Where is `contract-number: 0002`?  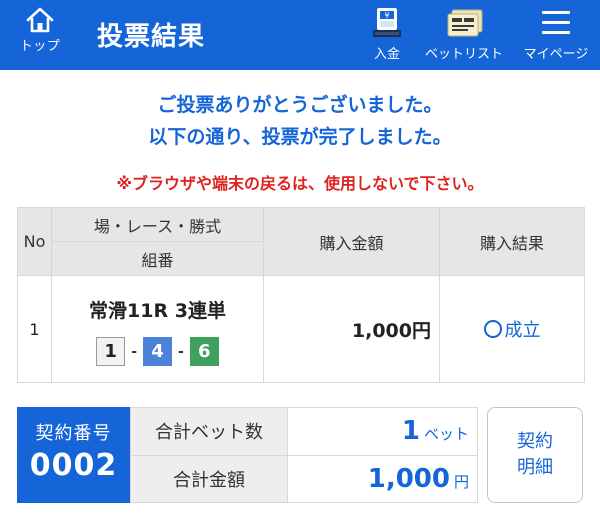 contract-number: 0002 is located at coordinates (73, 465).